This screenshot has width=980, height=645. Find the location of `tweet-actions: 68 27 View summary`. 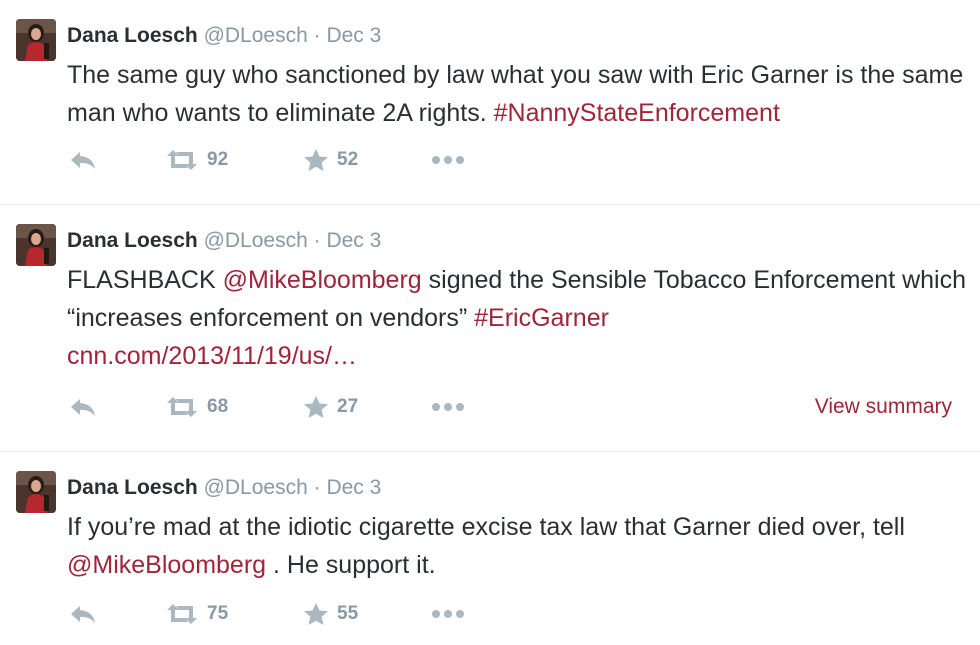

tweet-actions: 68 27 View summary is located at coordinates (517, 407).